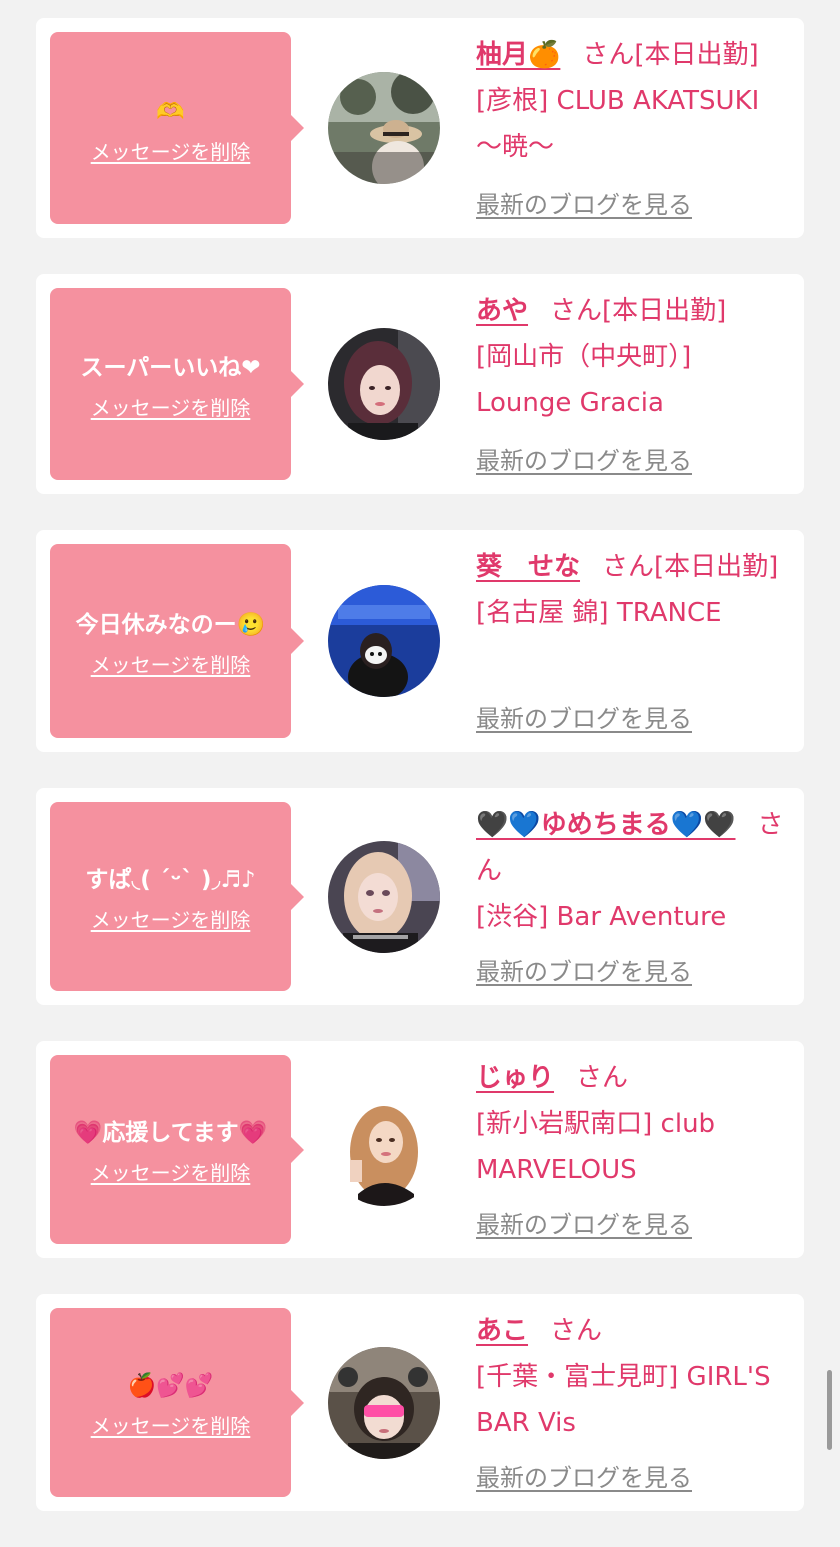 Image resolution: width=840 pixels, height=1547 pixels. What do you see at coordinates (177, 896) in the screenshot?
I see `message-bubble: すぱ◟( ˊᵕˋ )◞♬♪ メッセージを削除` at bounding box center [177, 896].